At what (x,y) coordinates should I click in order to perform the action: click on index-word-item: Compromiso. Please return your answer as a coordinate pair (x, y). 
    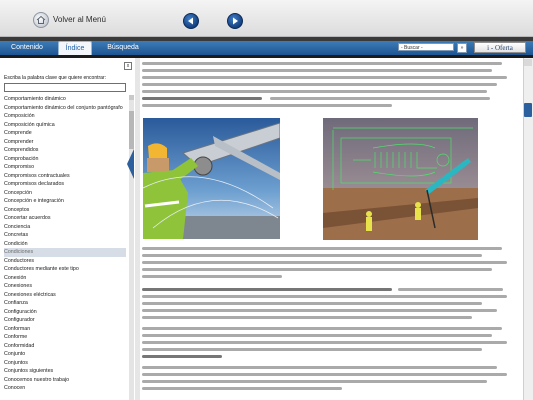
    Looking at the image, I should click on (65, 167).